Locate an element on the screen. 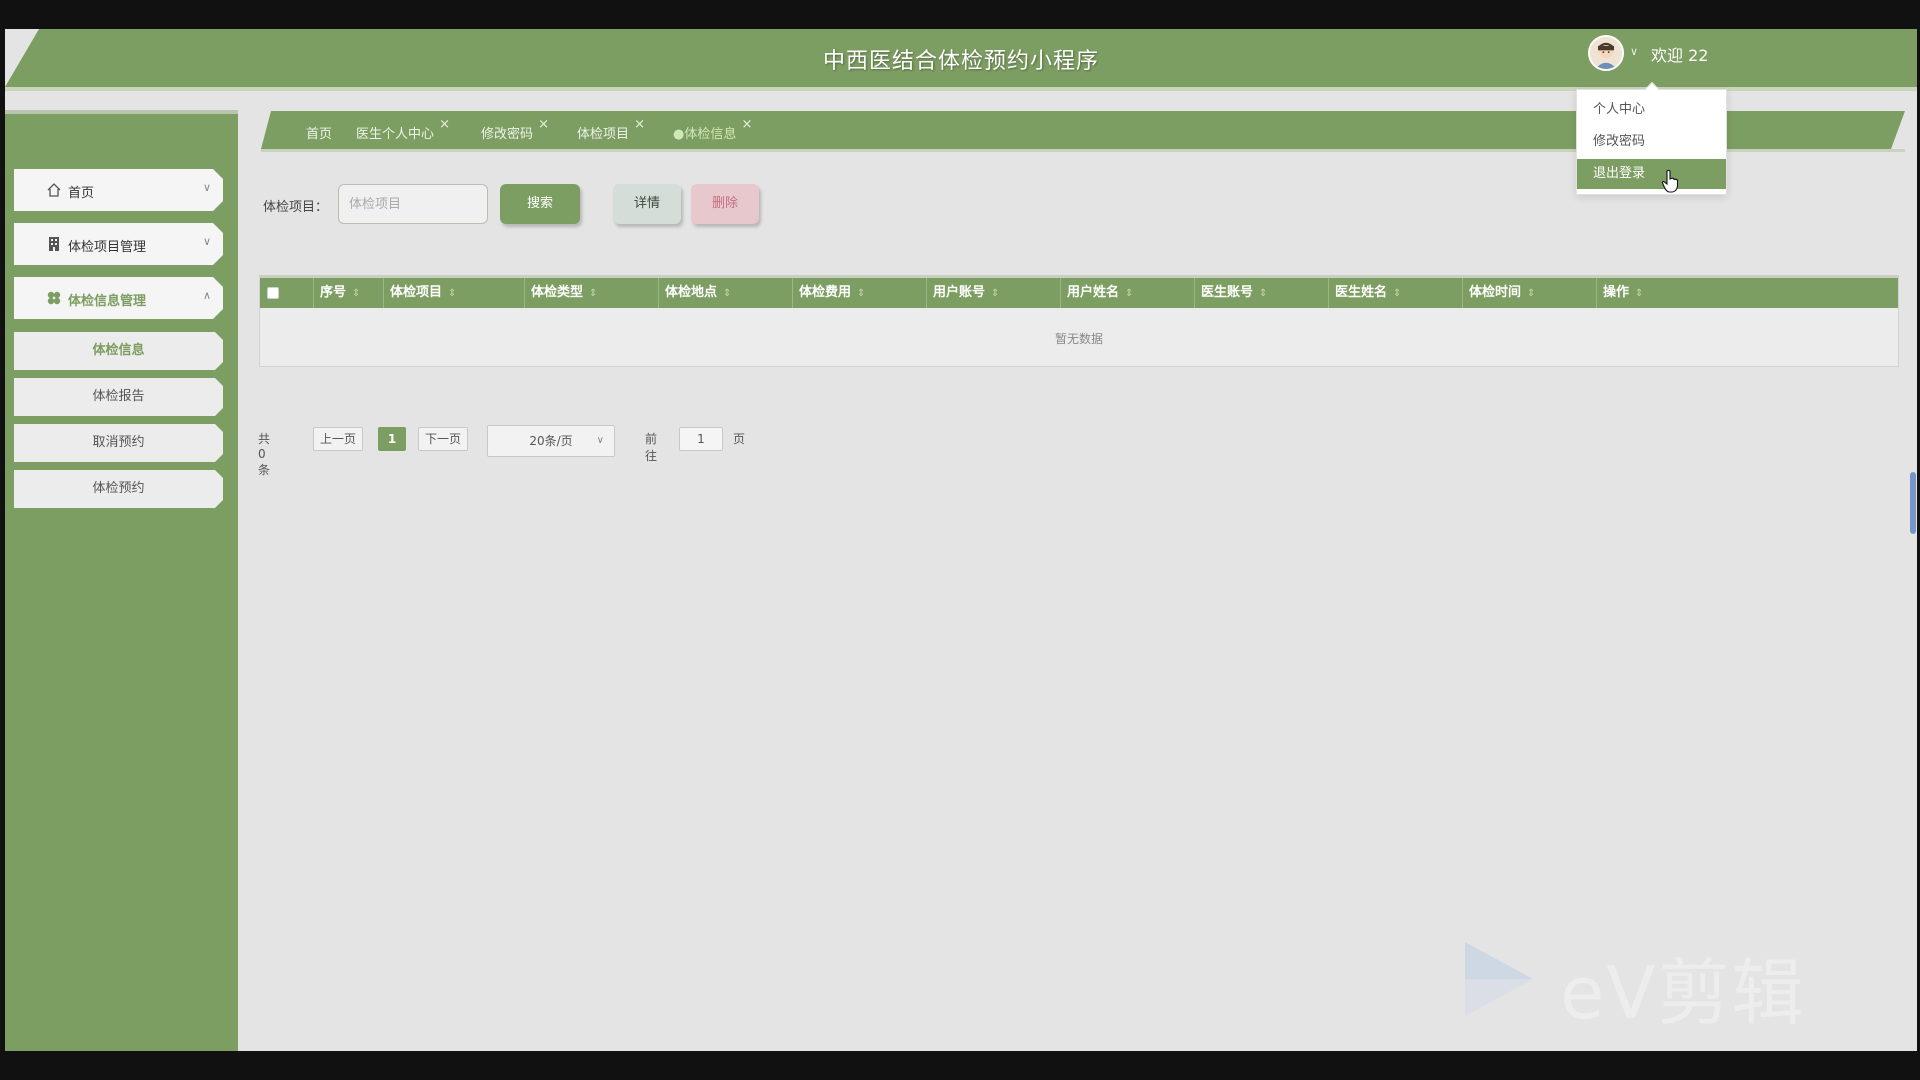 This screenshot has height=1080, width=1920. avatar-icon is located at coordinates (1606, 53).